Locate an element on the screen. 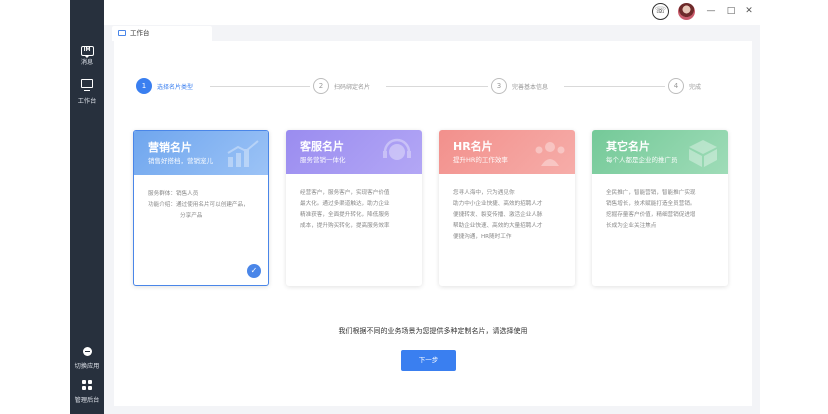 This screenshot has height=414, width=828. maximize-button: □ is located at coordinates (731, 11).